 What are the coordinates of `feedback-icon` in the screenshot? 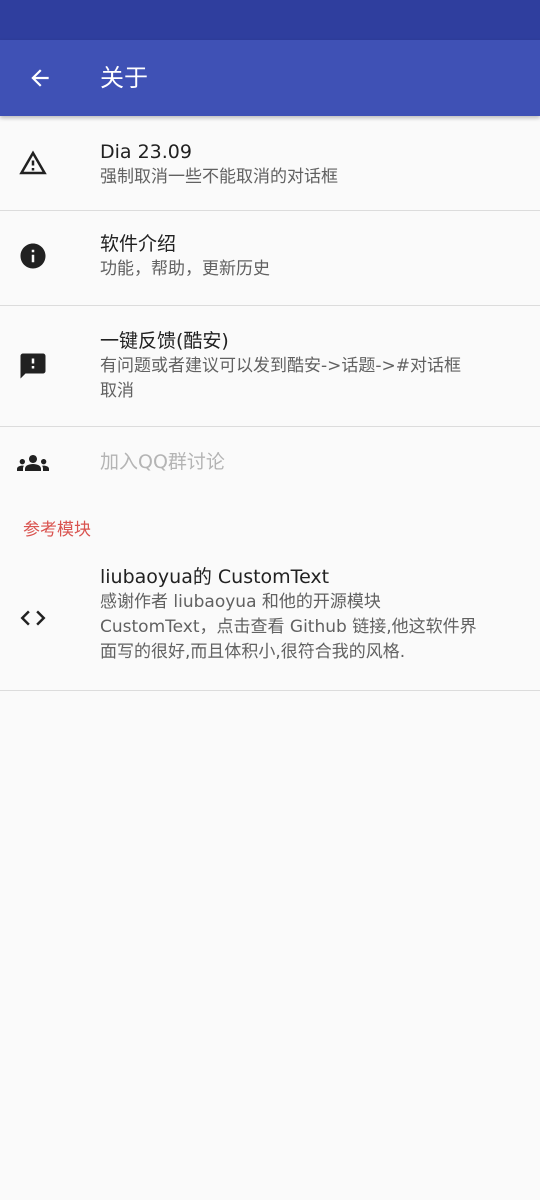 It's located at (33, 366).